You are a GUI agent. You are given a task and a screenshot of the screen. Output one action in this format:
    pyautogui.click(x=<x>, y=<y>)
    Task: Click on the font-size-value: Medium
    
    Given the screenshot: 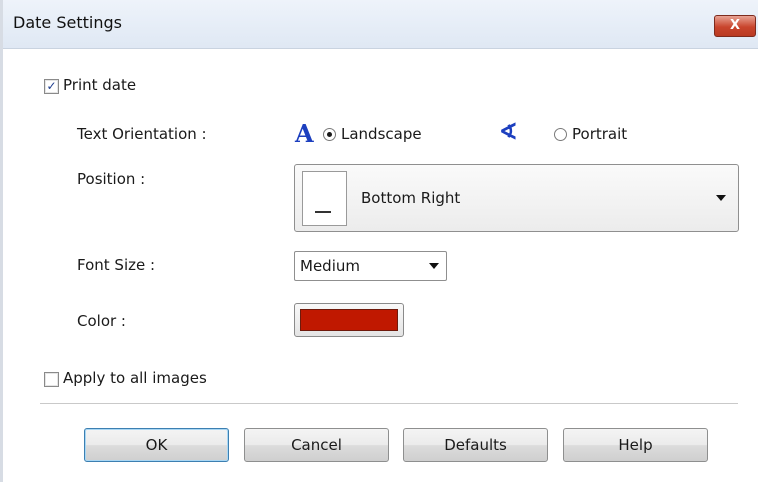 What is the action you would take?
    pyautogui.click(x=330, y=266)
    